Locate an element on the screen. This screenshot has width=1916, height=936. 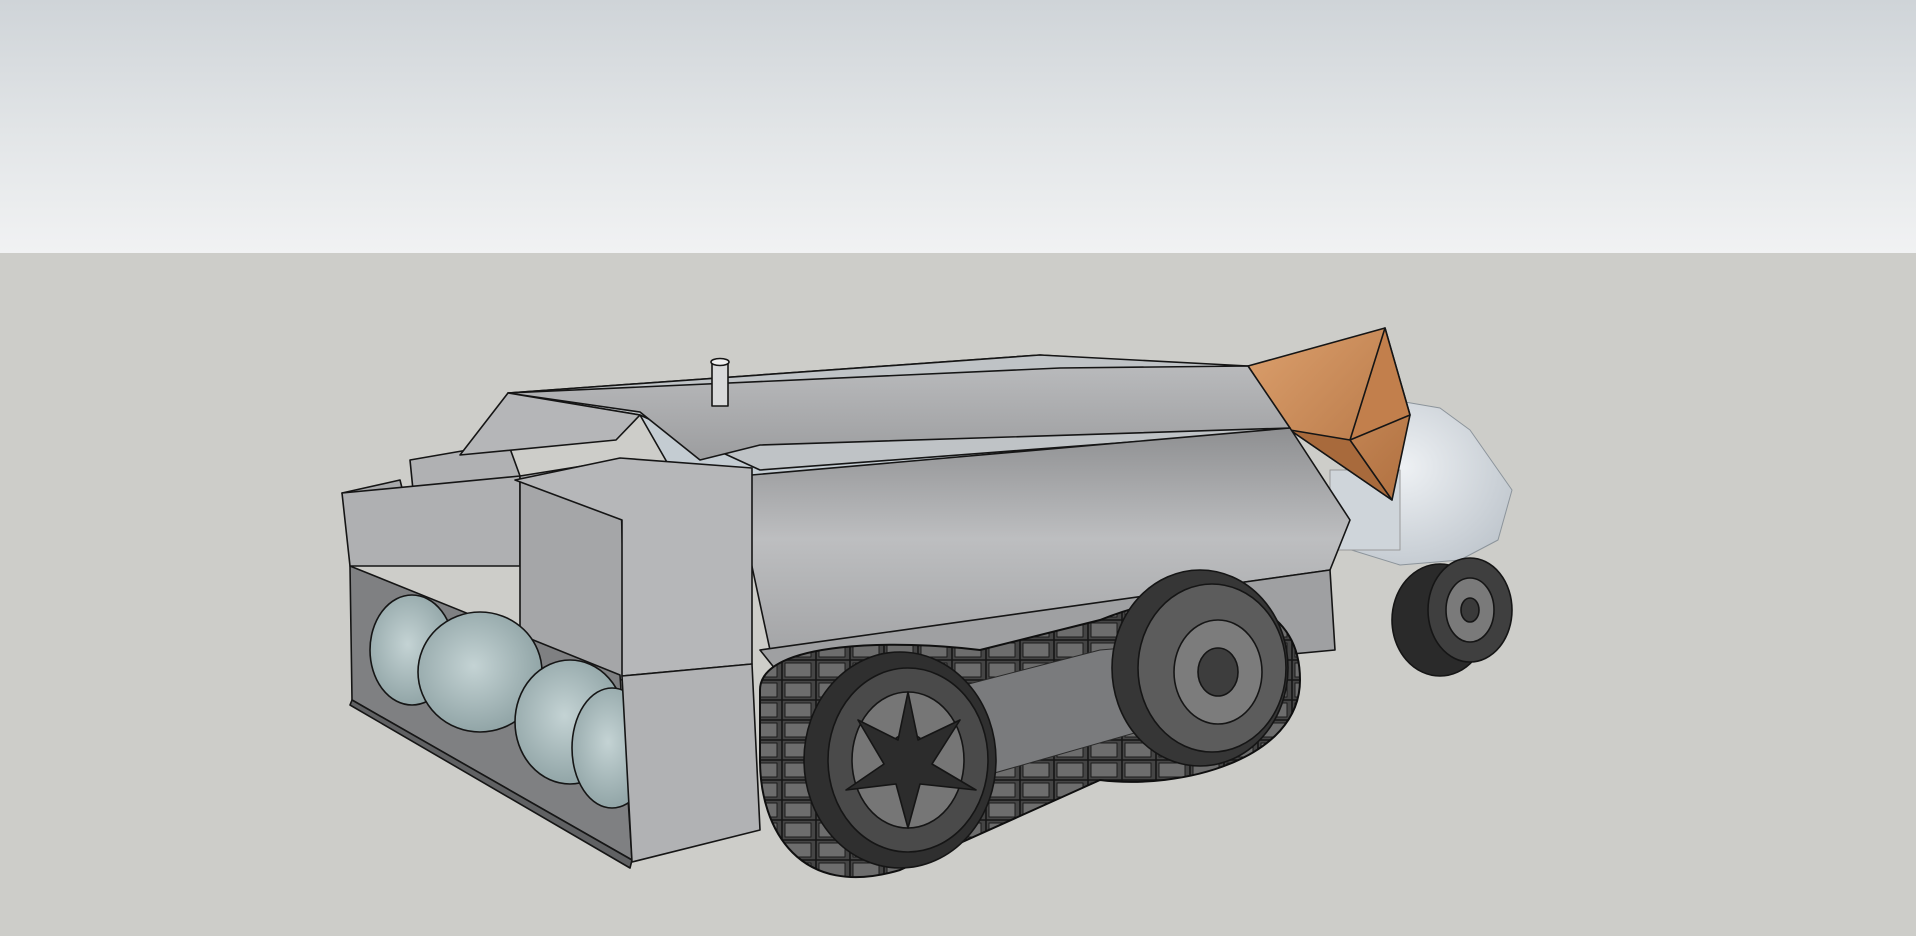
front-drive-wheel is located at coordinates (900, 760).